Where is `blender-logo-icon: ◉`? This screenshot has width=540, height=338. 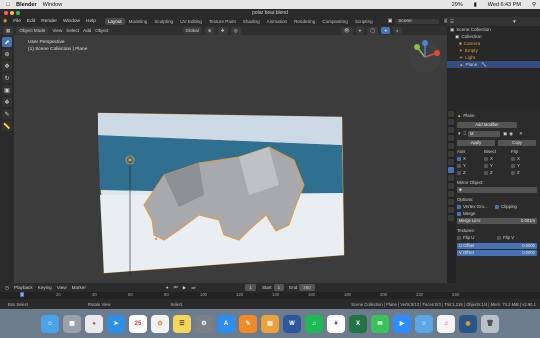
blender-logo-icon: ◉ is located at coordinates (5, 21).